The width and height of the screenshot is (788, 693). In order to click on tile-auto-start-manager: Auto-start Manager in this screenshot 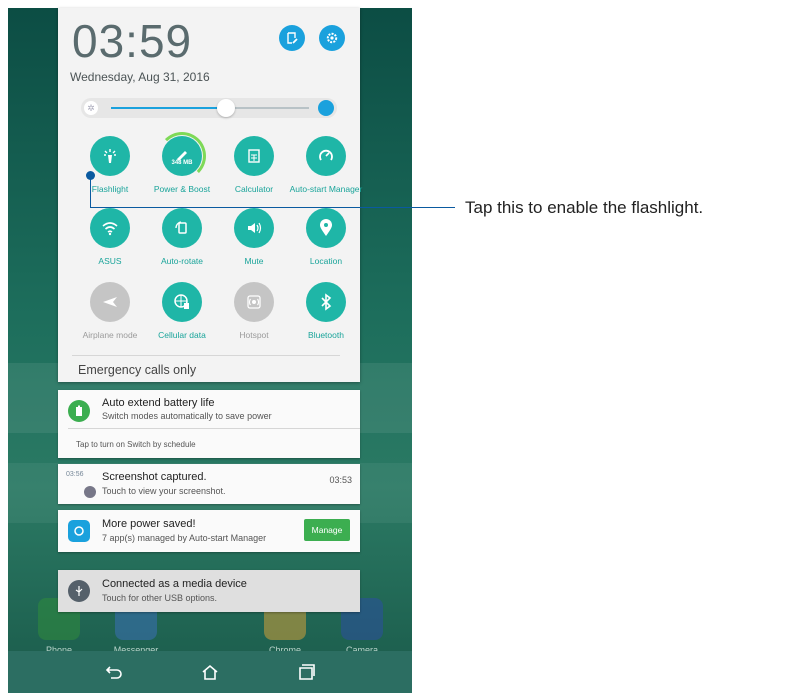, I will do `click(326, 169)`.